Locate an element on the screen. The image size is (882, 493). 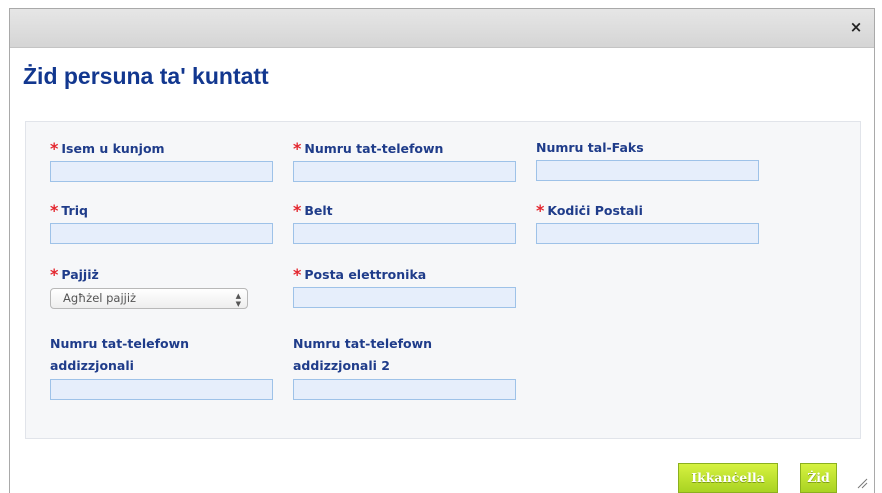
postal-code-label: Kodiċi Postali is located at coordinates (595, 210).